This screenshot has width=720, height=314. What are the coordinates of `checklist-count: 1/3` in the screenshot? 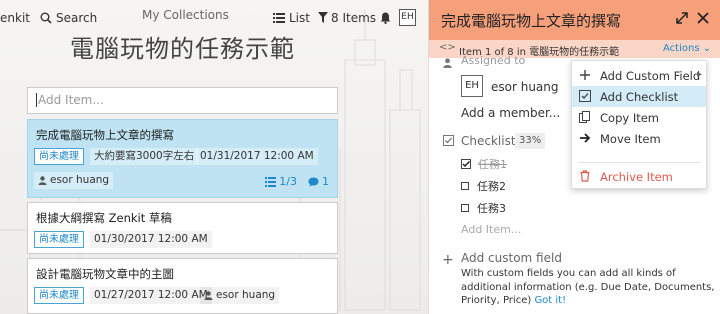 It's located at (288, 181).